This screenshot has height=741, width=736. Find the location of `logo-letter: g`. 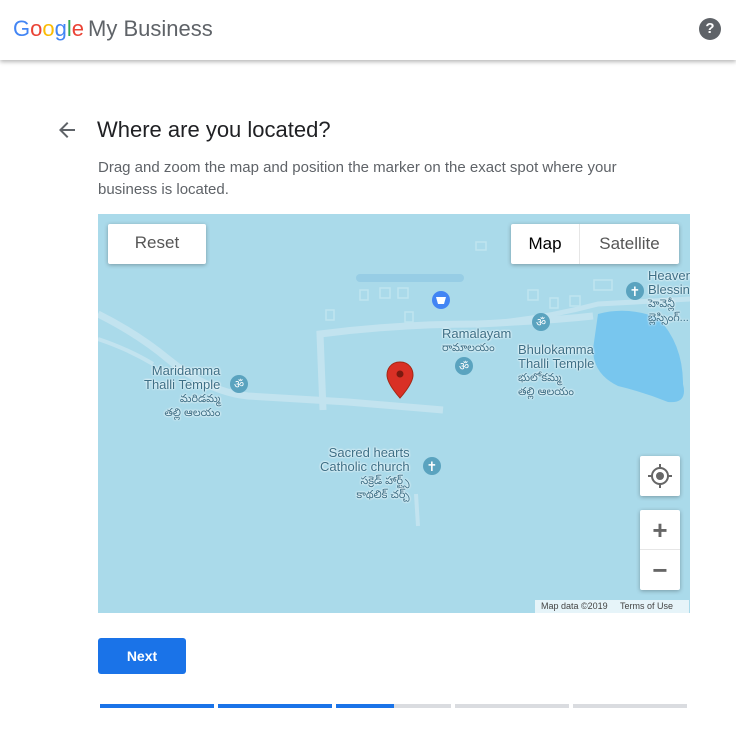

logo-letter: g is located at coordinates (60, 28).